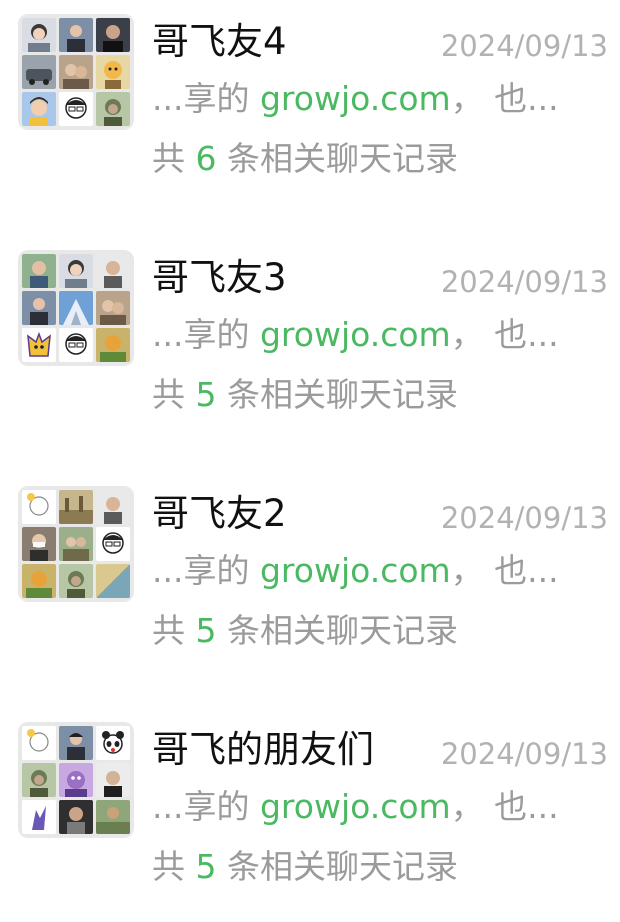 This screenshot has width=620, height=922. What do you see at coordinates (219, 513) in the screenshot?
I see `chat-title: 哥飞友2` at bounding box center [219, 513].